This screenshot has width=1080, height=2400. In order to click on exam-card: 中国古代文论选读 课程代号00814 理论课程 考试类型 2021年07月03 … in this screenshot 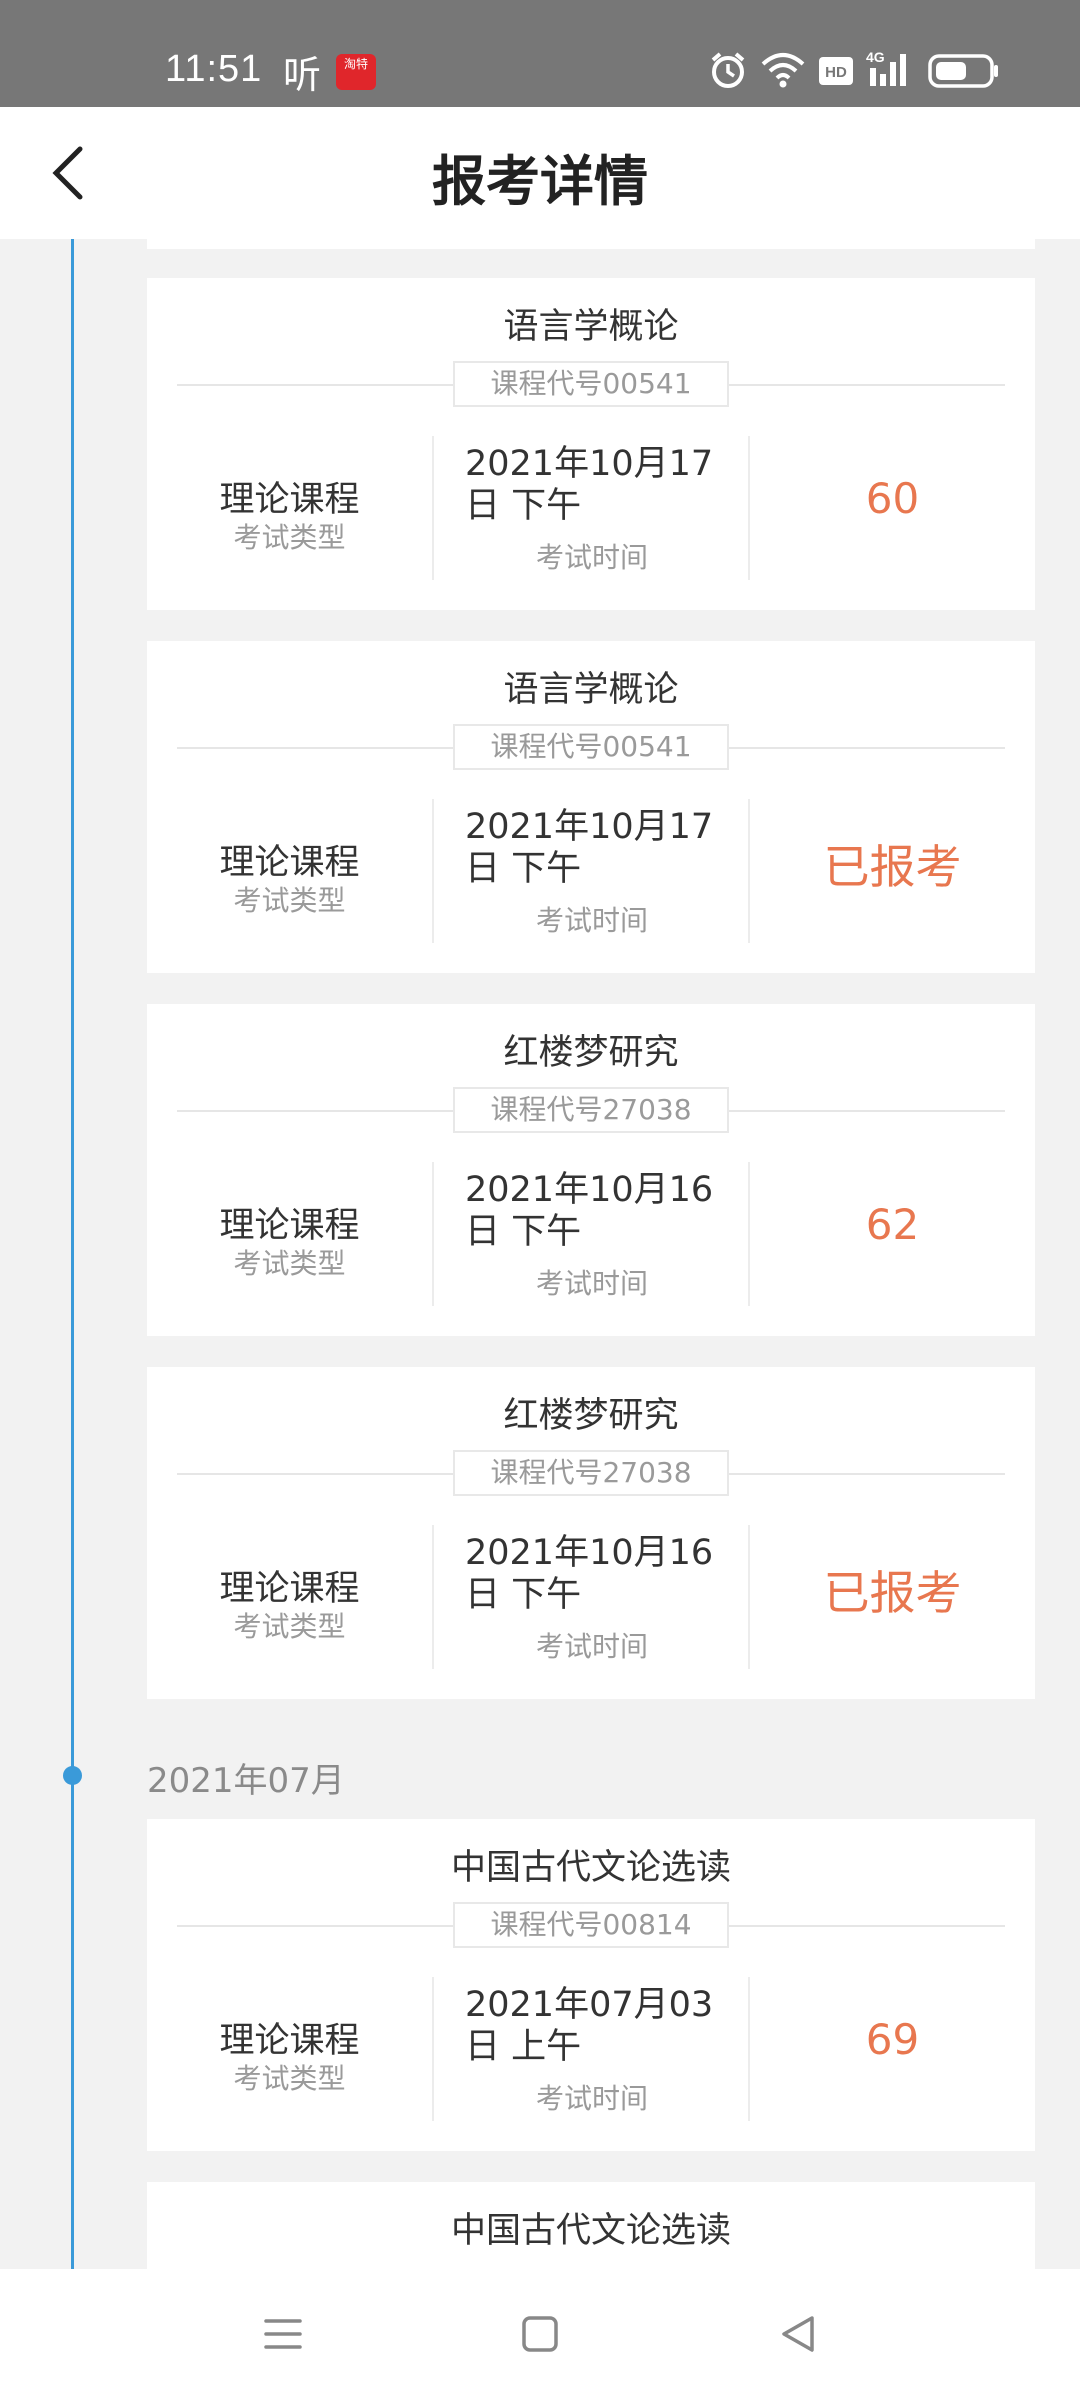, I will do `click(591, 1985)`.